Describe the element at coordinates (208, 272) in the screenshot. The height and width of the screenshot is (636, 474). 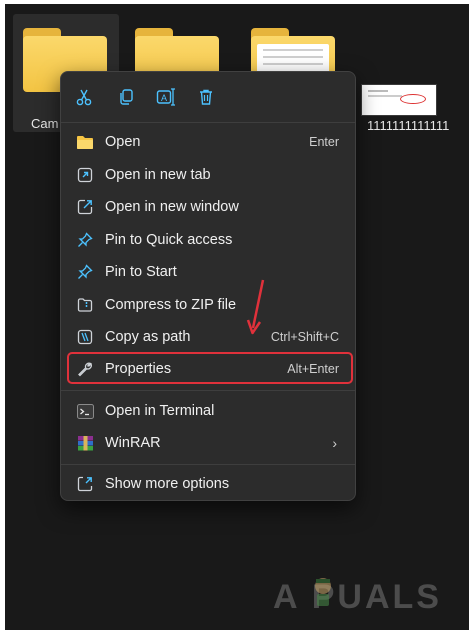
I see `menu-item-pin-to-start: Pin to Start` at that location.